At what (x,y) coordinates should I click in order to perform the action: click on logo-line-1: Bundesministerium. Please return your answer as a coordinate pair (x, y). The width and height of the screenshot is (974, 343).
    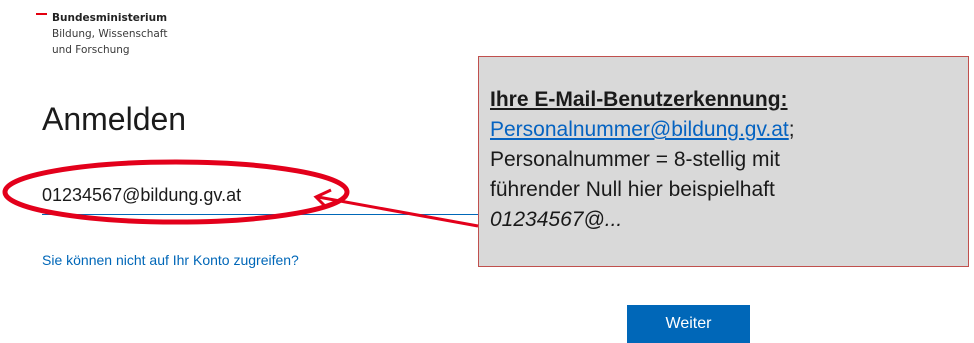
    Looking at the image, I should click on (110, 18).